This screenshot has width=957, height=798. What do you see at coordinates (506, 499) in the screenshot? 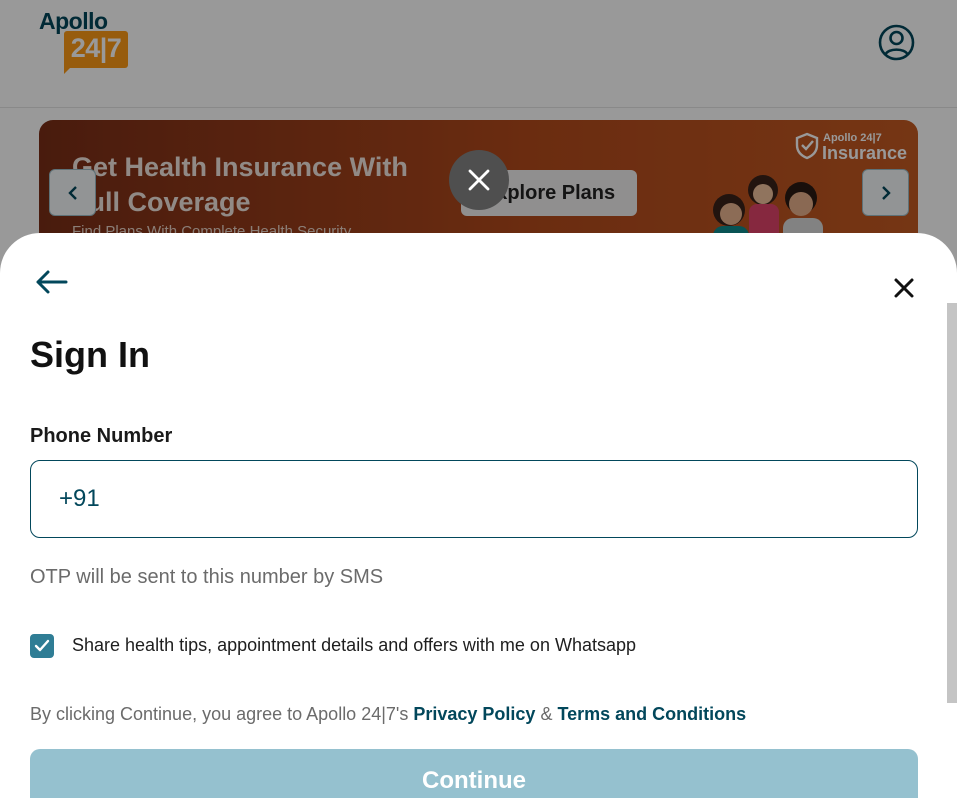
I see `phone-number-input` at bounding box center [506, 499].